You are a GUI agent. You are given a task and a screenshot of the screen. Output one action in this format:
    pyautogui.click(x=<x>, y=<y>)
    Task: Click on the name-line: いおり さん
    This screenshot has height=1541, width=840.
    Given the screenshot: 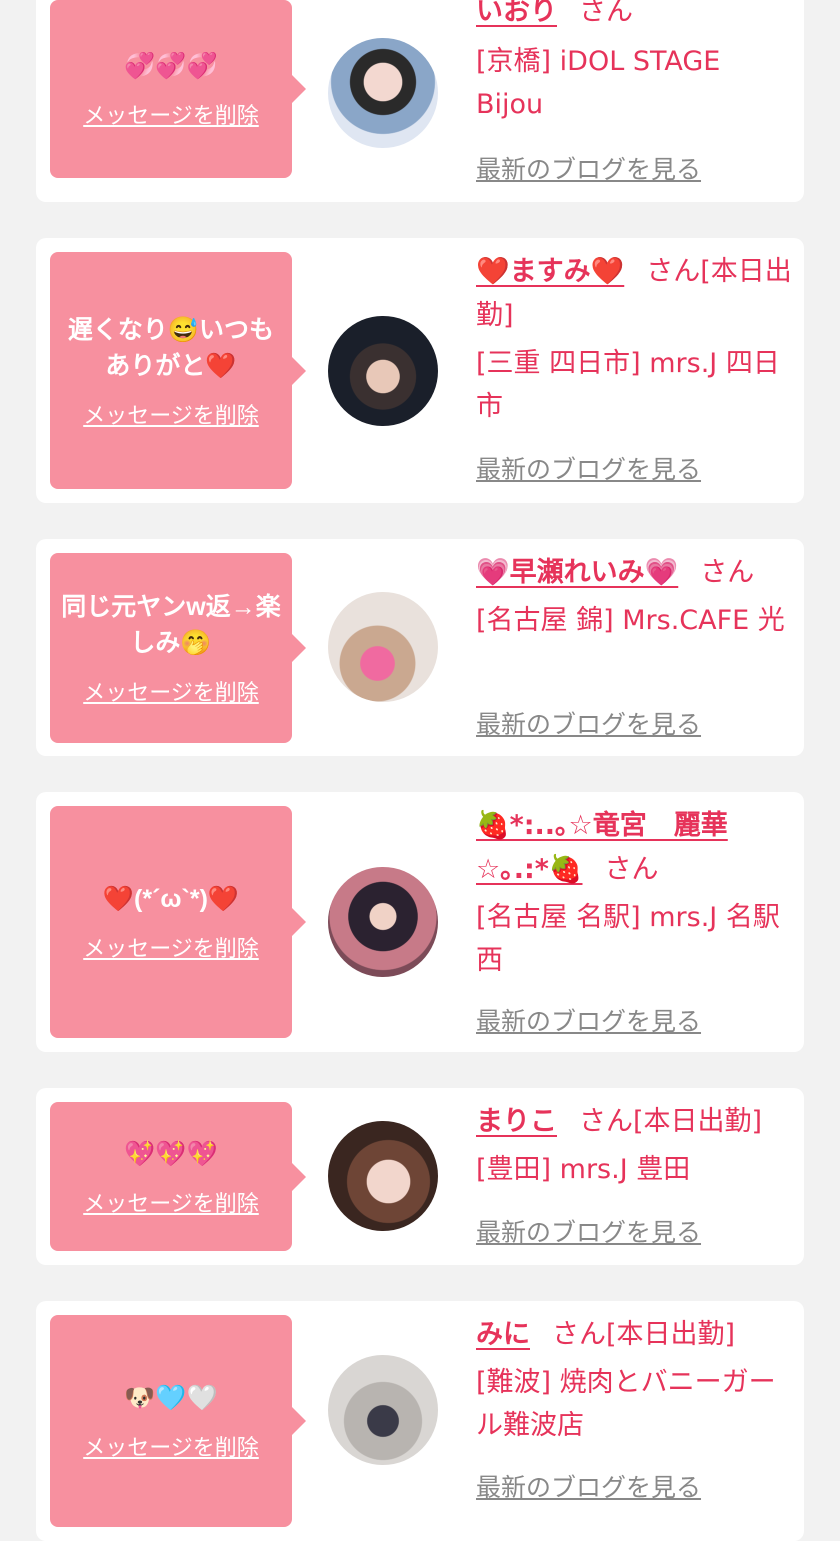 What is the action you would take?
    pyautogui.click(x=635, y=17)
    